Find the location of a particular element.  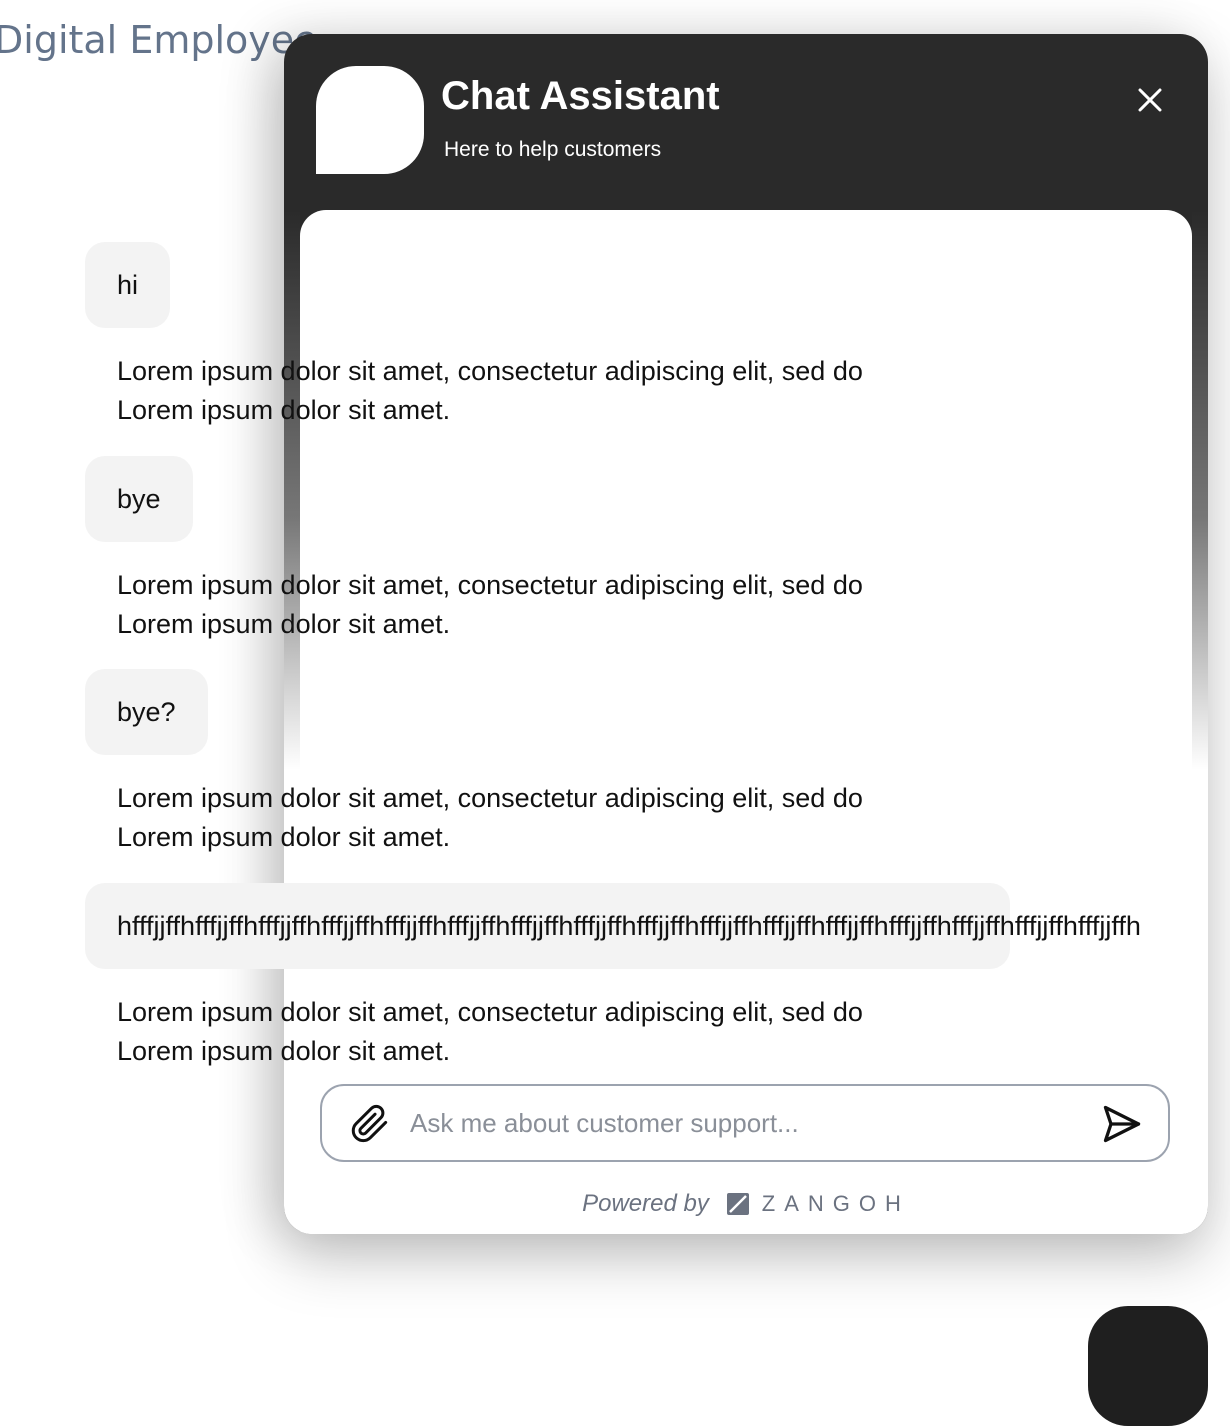

attach-button is located at coordinates (370, 1124).